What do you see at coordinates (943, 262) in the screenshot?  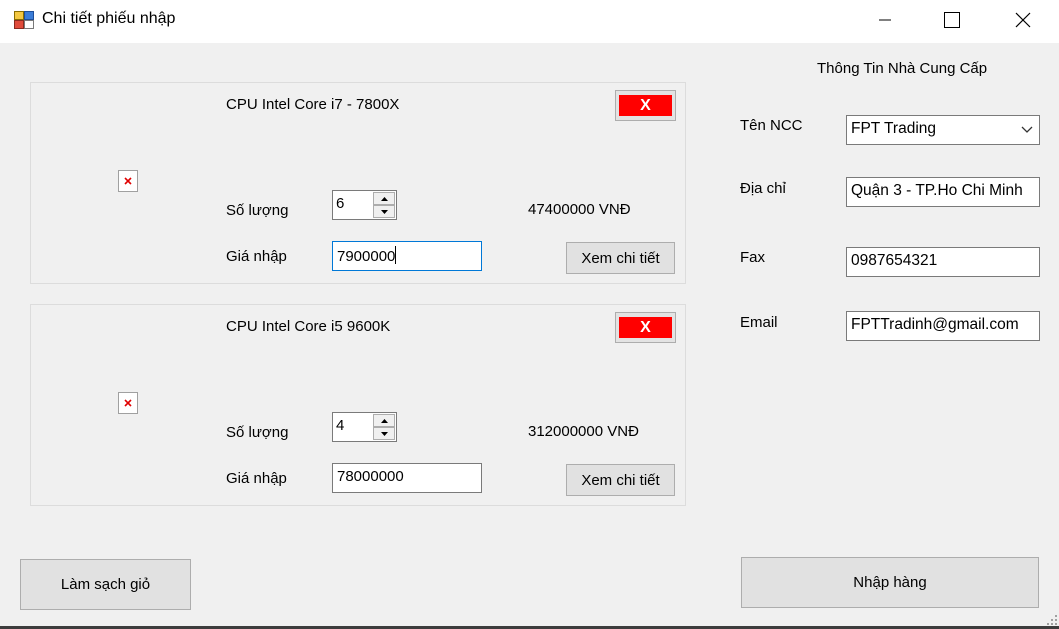 I see `fax-field: 0987654321` at bounding box center [943, 262].